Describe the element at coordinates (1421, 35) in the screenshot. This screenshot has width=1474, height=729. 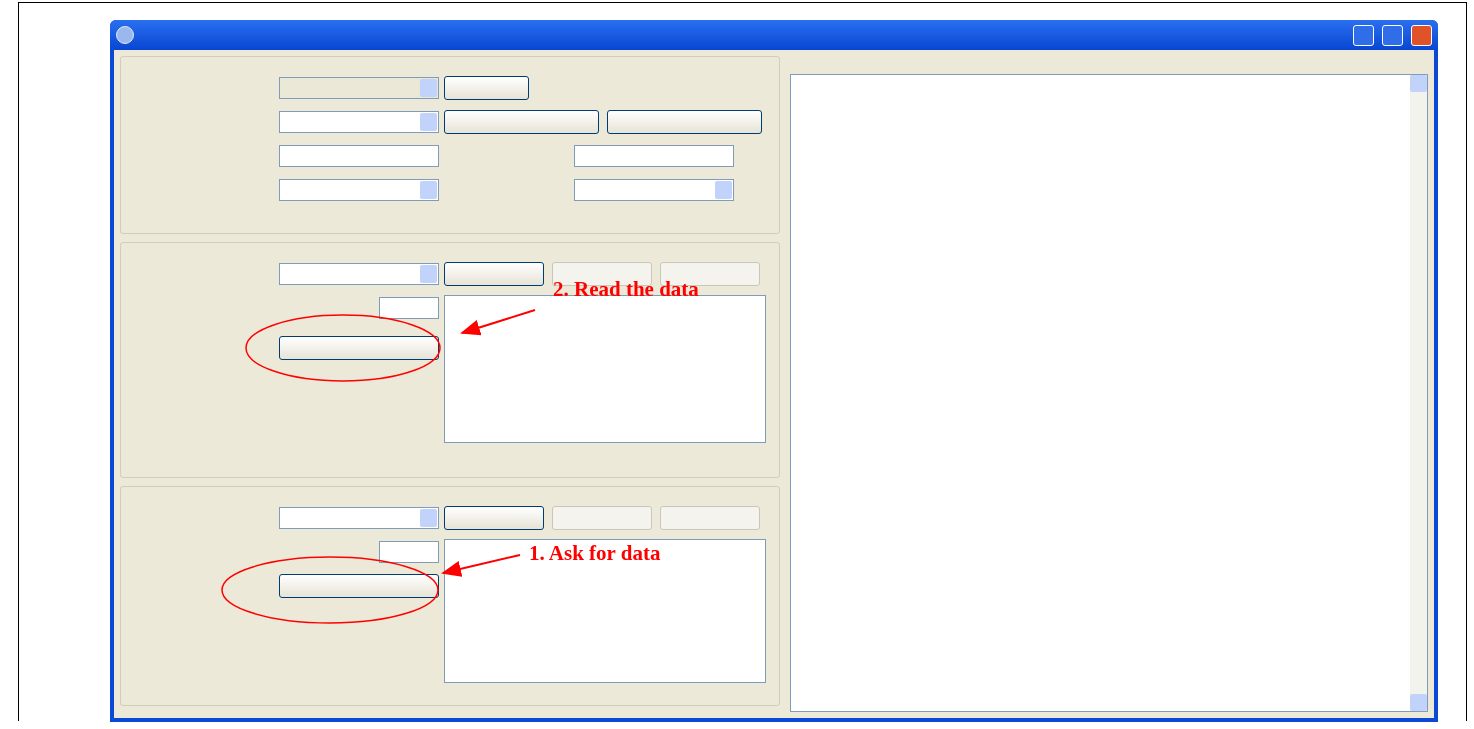
I see `close-button` at that location.